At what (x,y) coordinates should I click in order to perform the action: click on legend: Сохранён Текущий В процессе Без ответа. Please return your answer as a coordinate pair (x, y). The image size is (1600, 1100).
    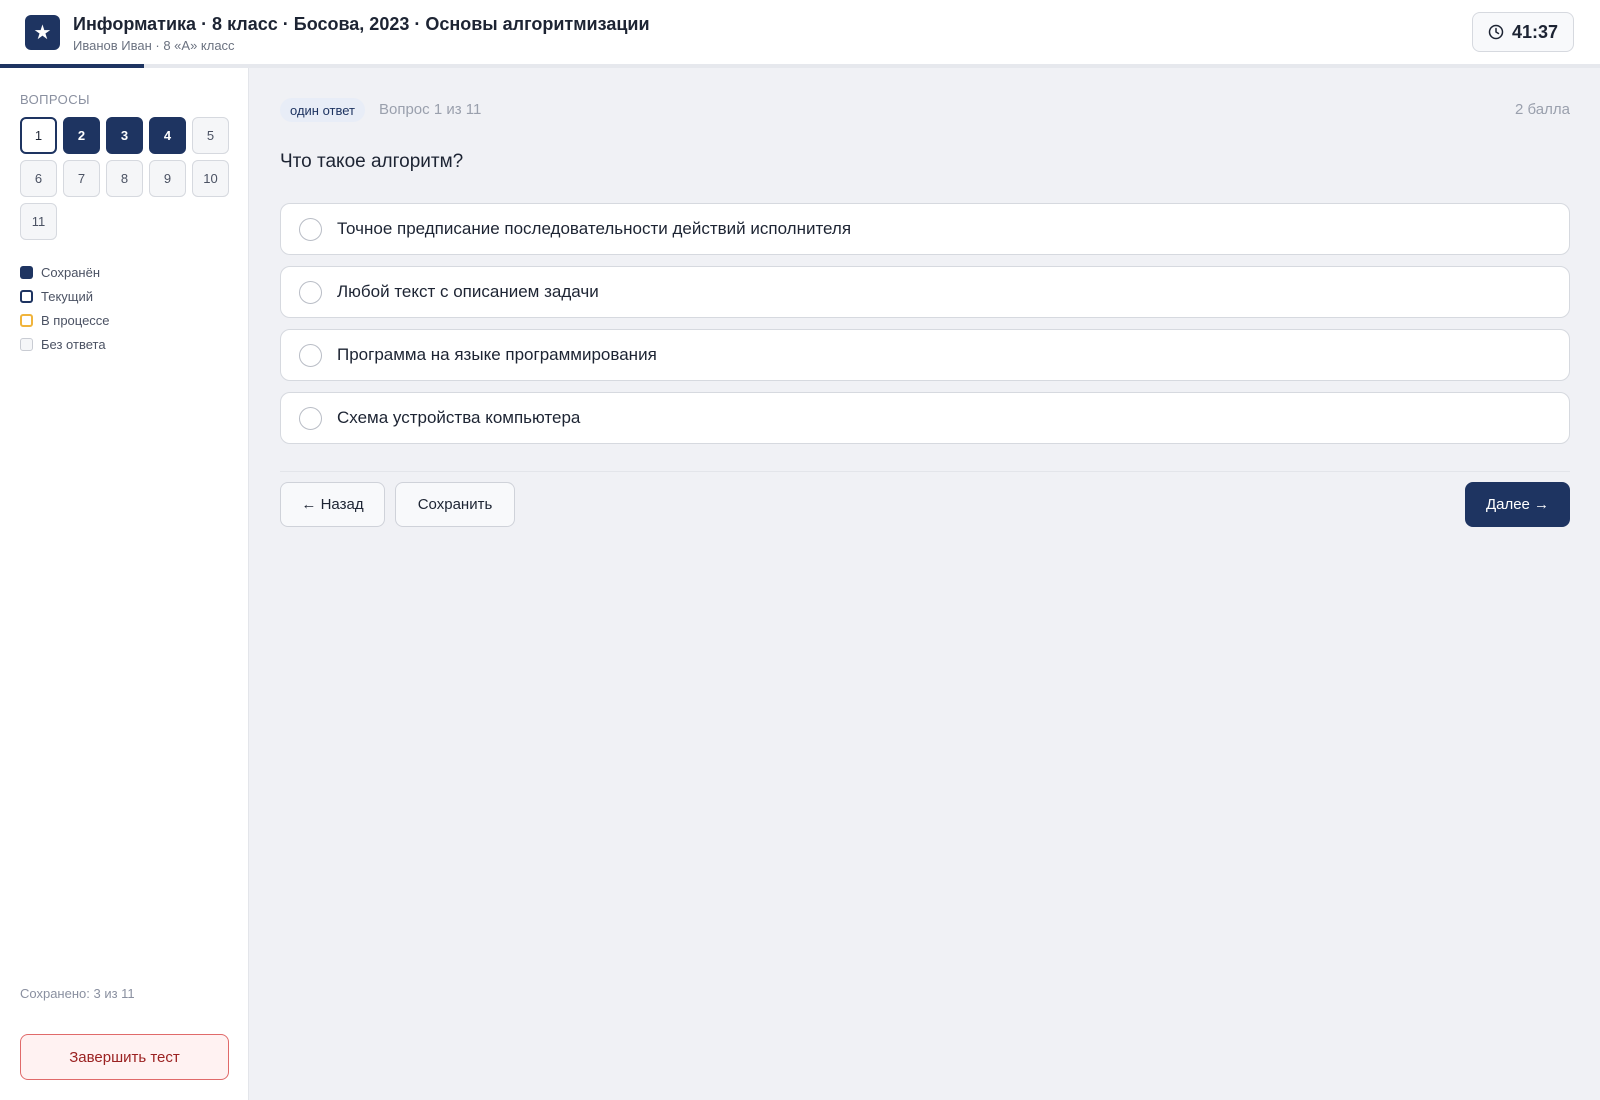
    Looking at the image, I should click on (65, 308).